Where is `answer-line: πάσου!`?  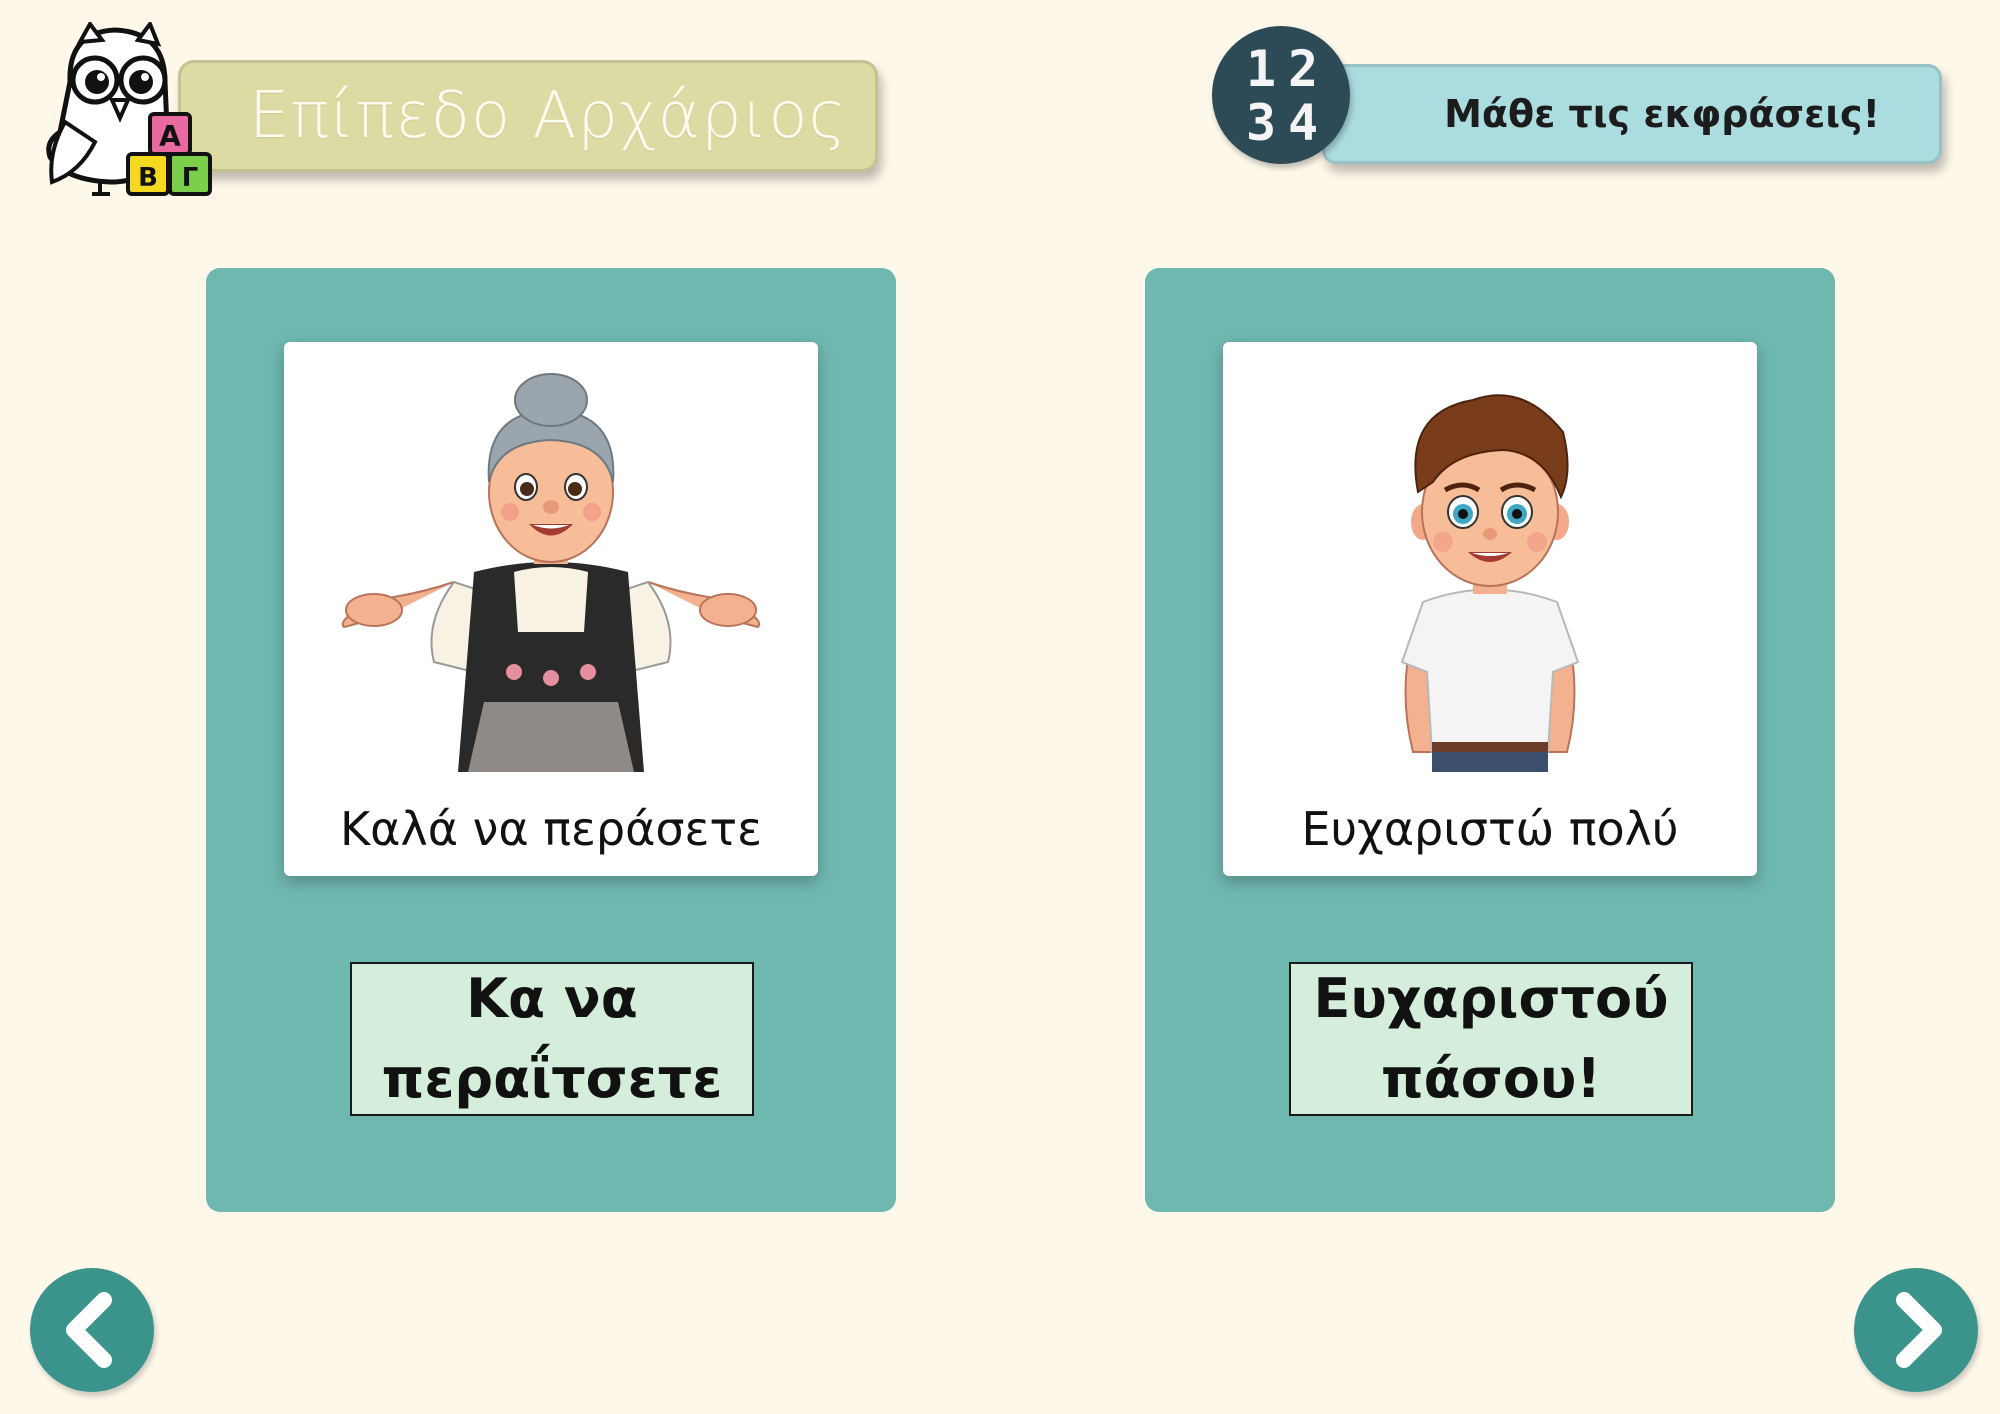 answer-line: πάσου! is located at coordinates (1491, 1078).